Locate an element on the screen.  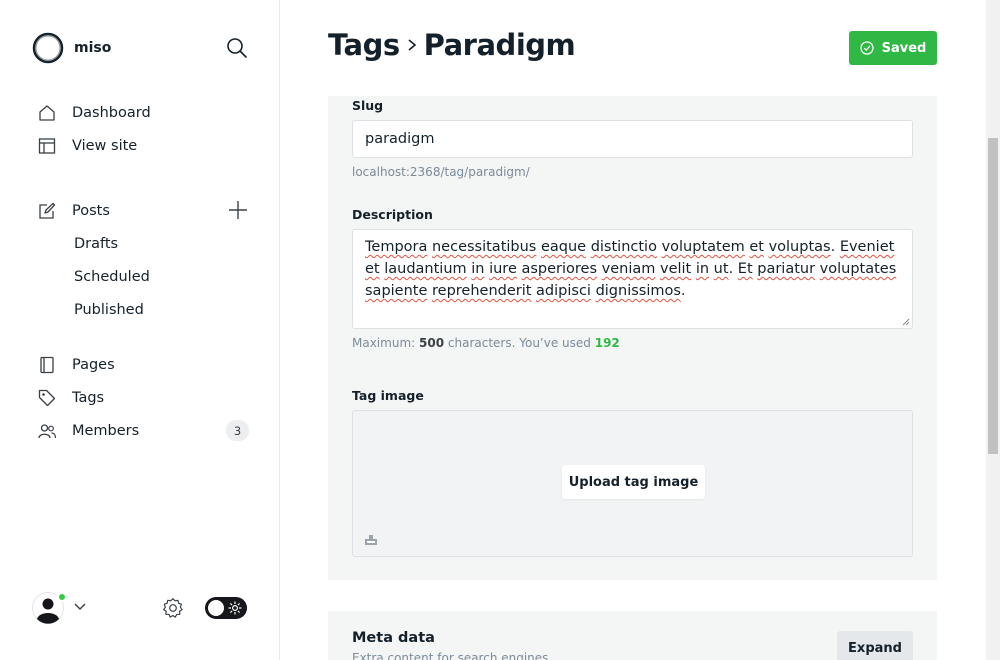
description-word: necessitatibus is located at coordinates (484, 247).